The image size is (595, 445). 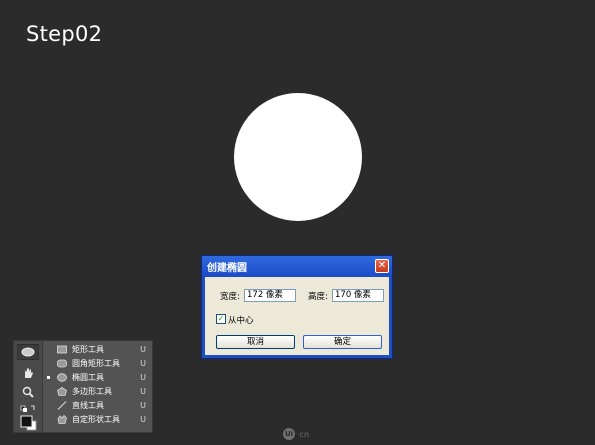 I want to click on create-ellipse-dialog: 创建椭圆 ✕ 宽度: 172 像素 高度: 170 像素 ✓ 从中心 取消 确定, so click(x=297, y=307).